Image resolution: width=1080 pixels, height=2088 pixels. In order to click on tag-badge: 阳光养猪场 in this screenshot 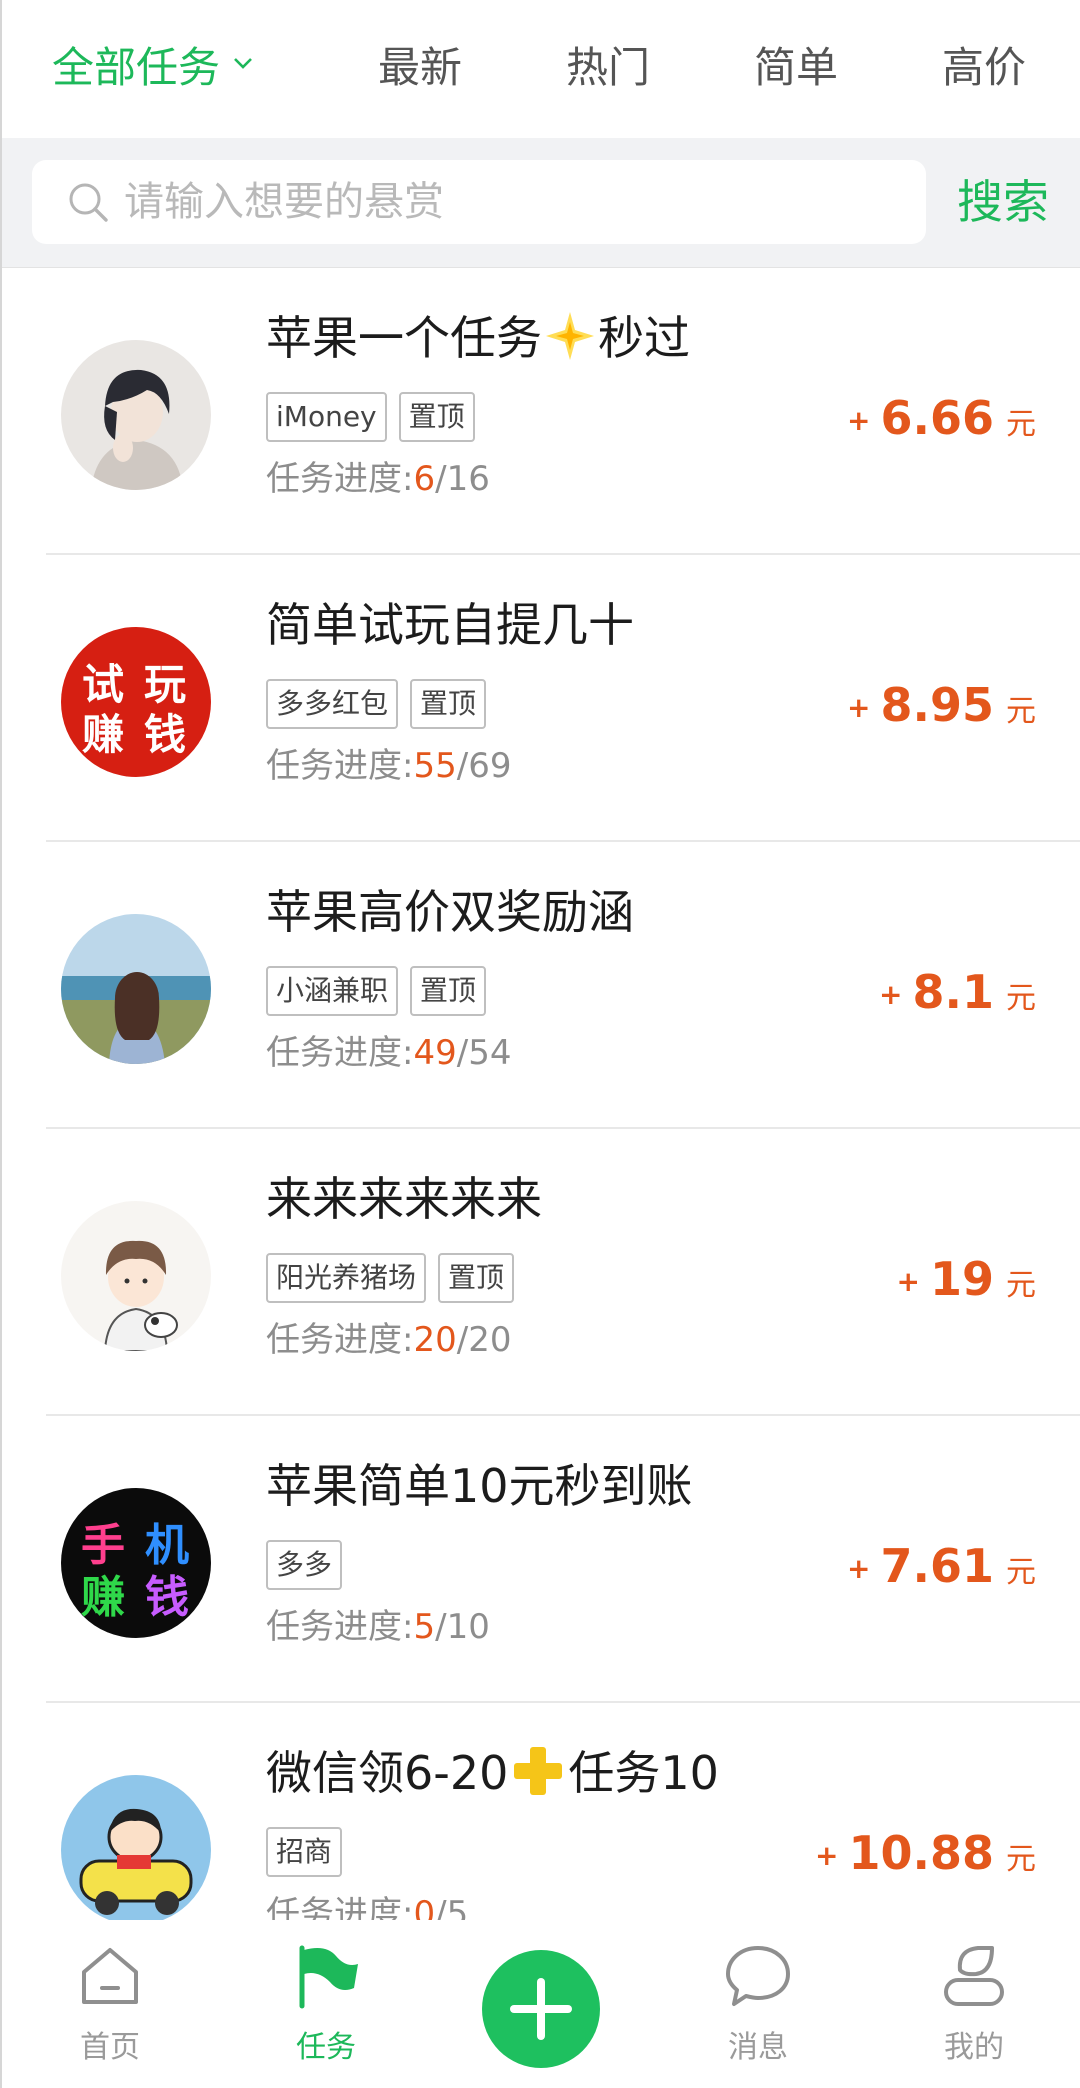, I will do `click(346, 1278)`.